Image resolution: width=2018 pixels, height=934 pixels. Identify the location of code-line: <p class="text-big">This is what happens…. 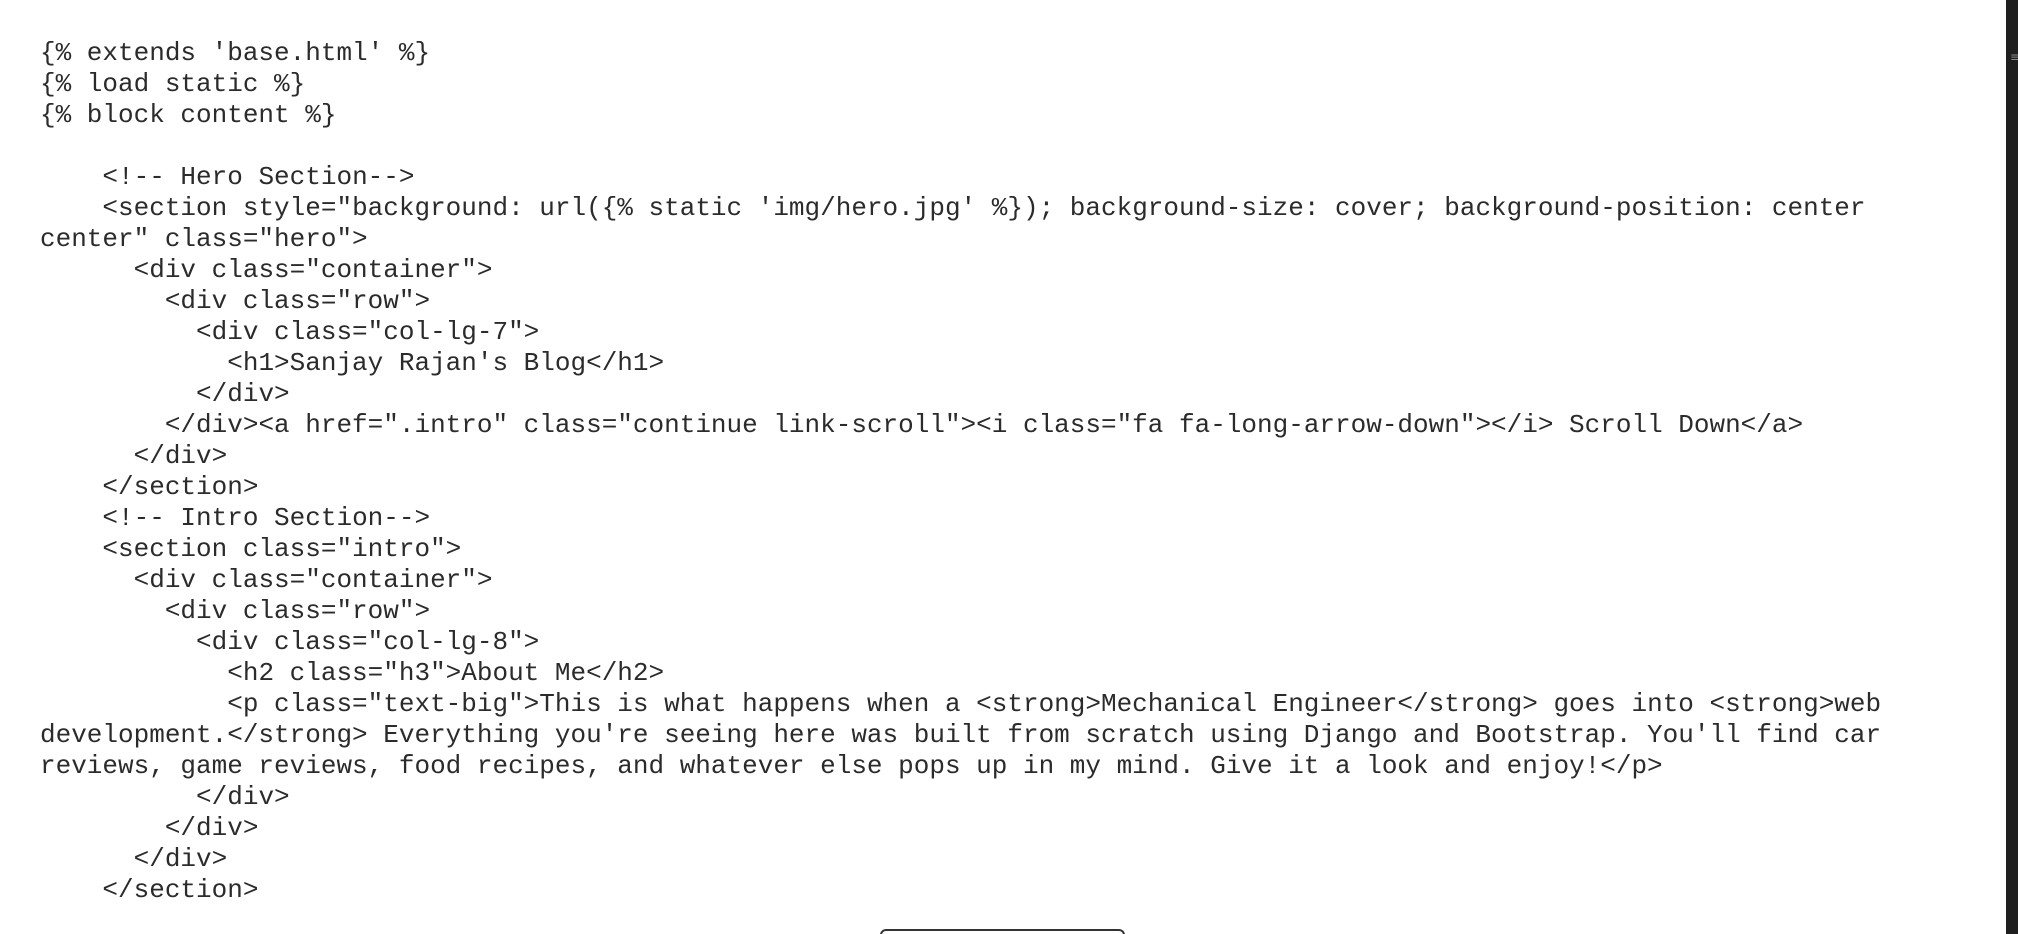
(968, 735).